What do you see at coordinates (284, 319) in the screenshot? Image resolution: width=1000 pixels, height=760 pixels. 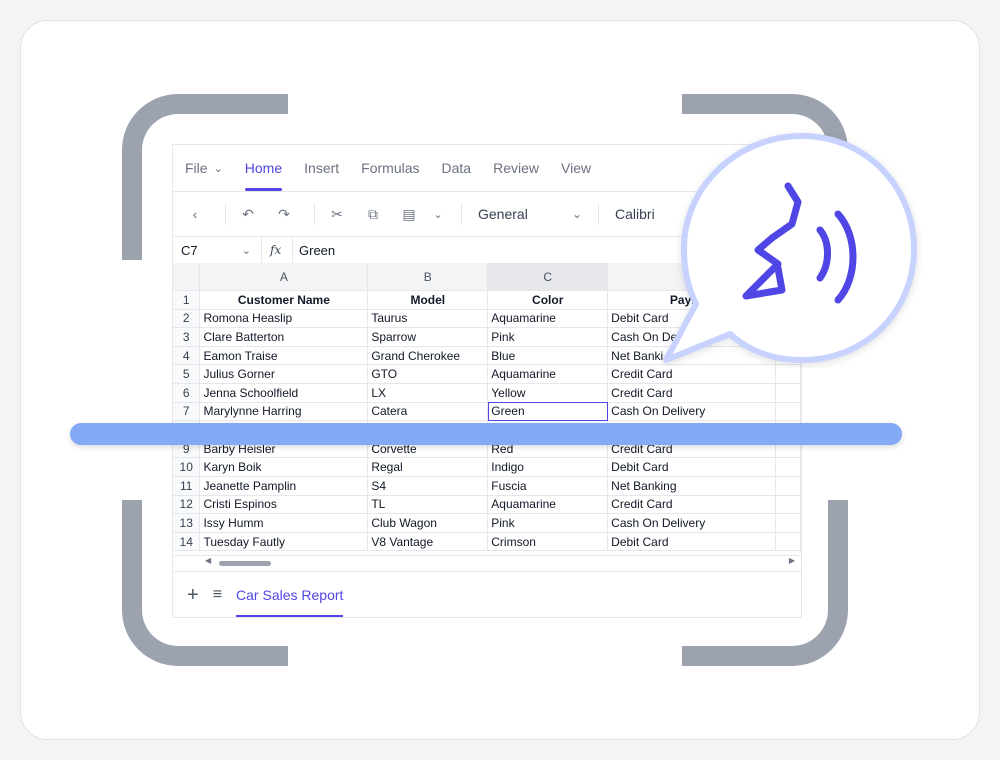 I see `cell: Romona Heaslip` at bounding box center [284, 319].